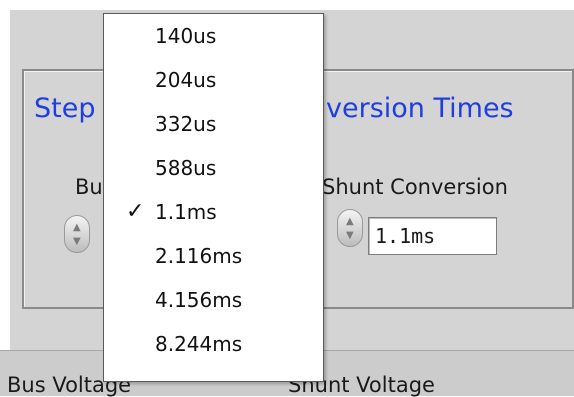 The width and height of the screenshot is (574, 397). What do you see at coordinates (77, 234) in the screenshot?
I see `bus-conversion-spinner: ▲ ▼` at bounding box center [77, 234].